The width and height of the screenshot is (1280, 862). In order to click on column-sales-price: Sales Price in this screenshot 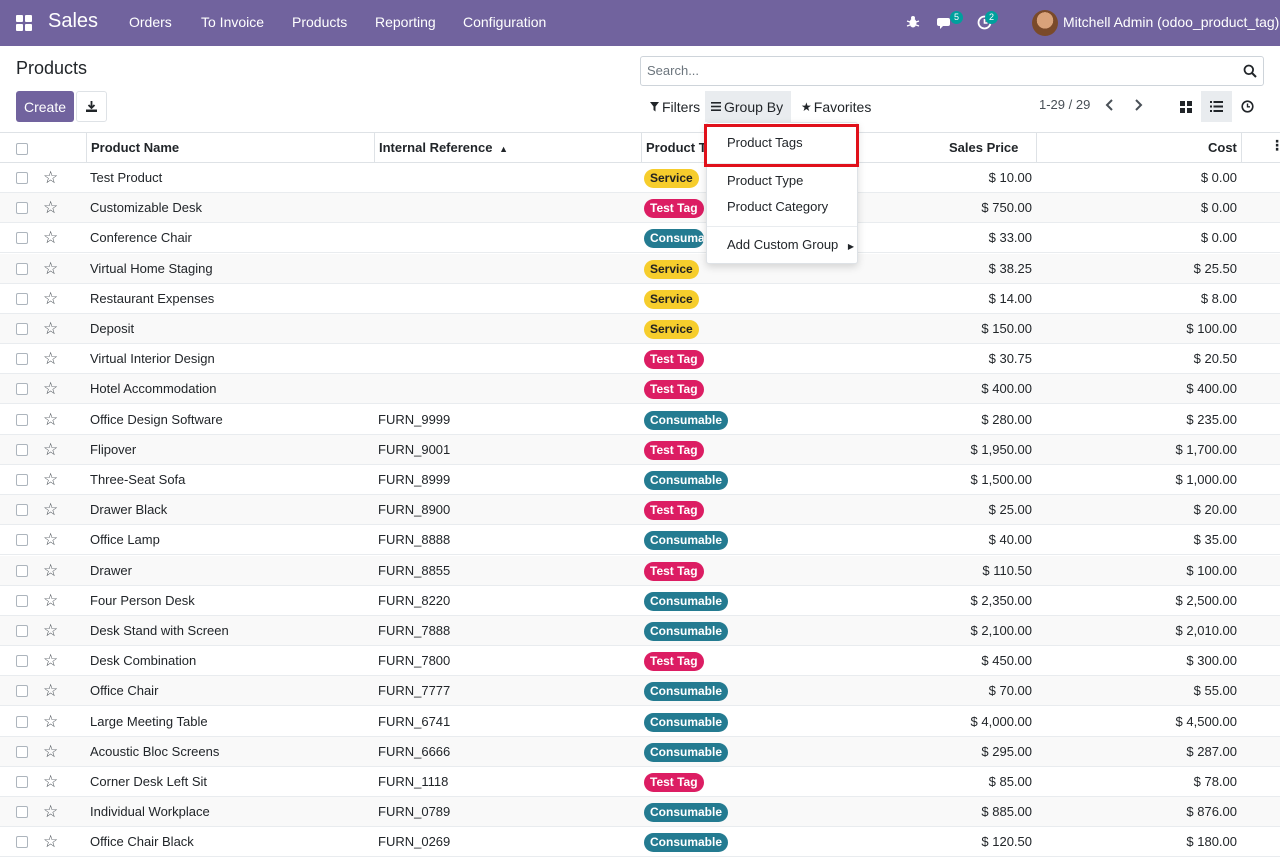, I will do `click(983, 147)`.